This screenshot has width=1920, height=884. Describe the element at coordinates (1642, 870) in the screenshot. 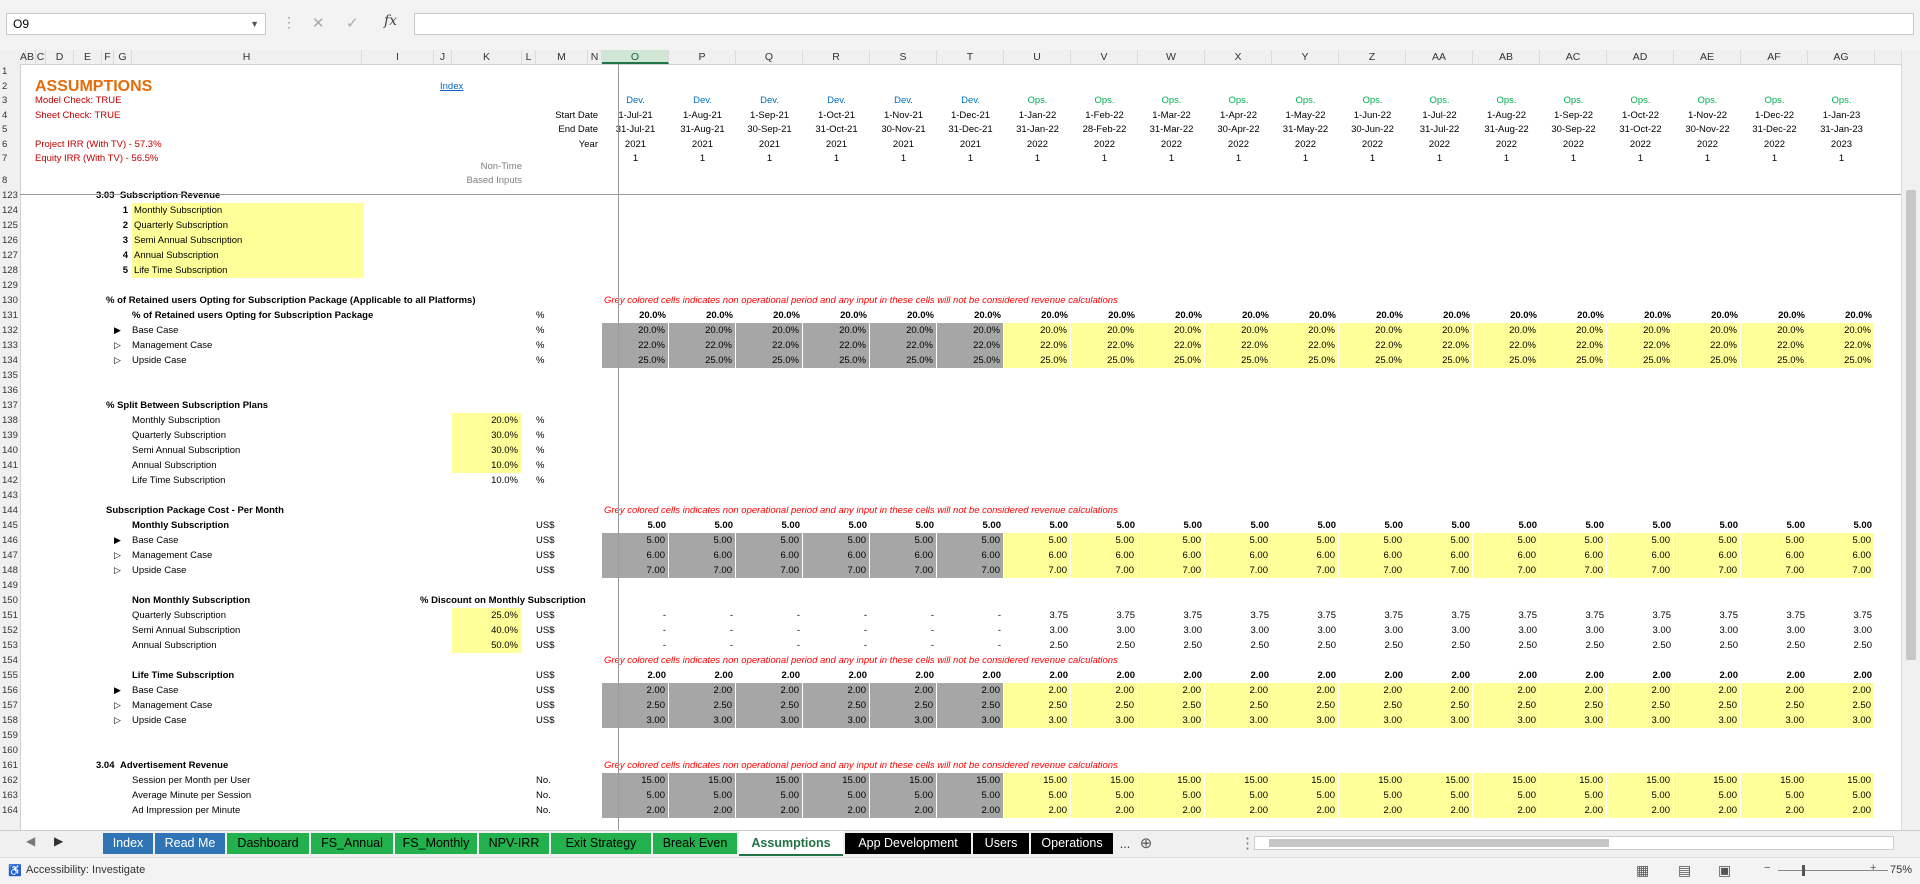

I see `normal-view-icon: ▦` at that location.